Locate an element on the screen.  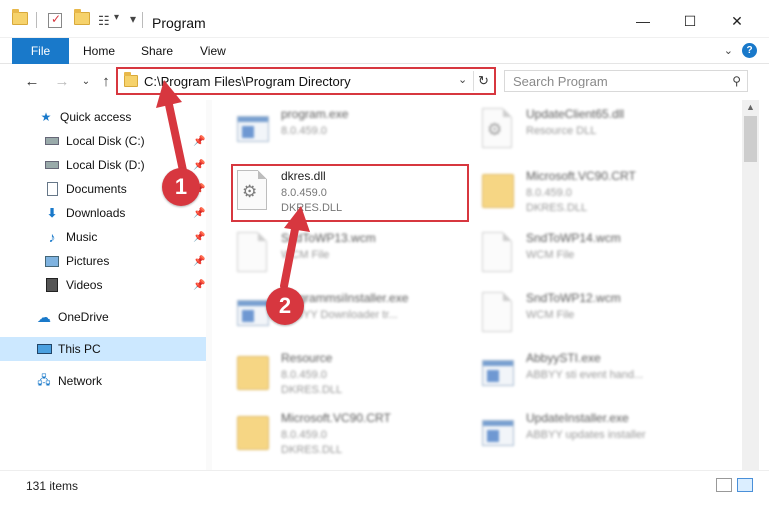
address-dropdown-icon: ⌄ is located at coordinates (462, 79).